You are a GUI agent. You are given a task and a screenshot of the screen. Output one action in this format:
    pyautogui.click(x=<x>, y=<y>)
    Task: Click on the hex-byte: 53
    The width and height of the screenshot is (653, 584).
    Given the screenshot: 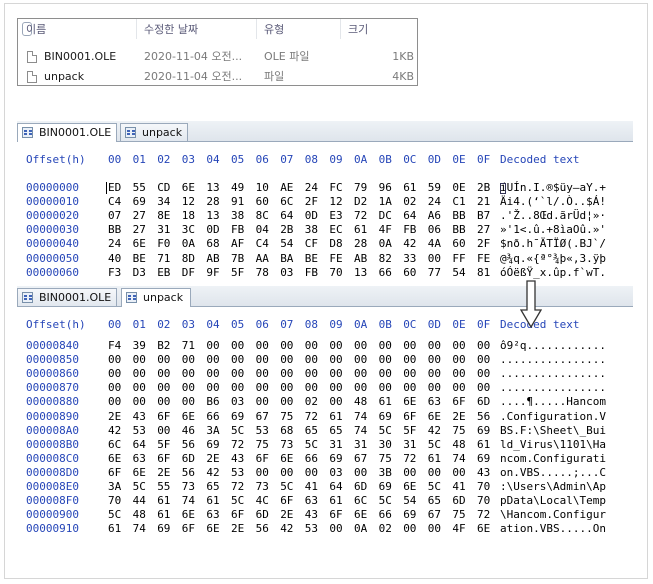 What is the action you would take?
    pyautogui.click(x=311, y=528)
    